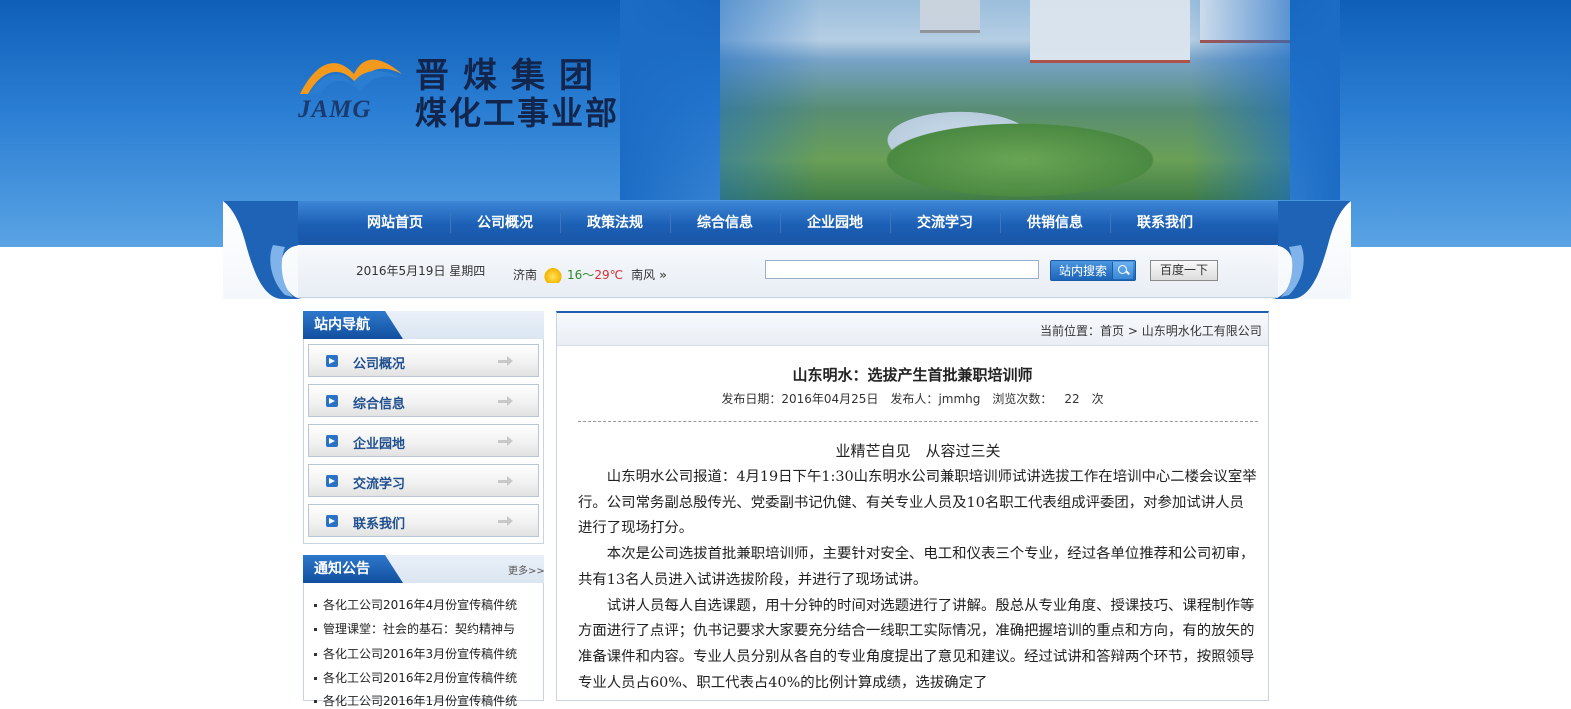  What do you see at coordinates (1070, 331) in the screenshot?
I see `breadcrumb-prefix: 当前位置：` at bounding box center [1070, 331].